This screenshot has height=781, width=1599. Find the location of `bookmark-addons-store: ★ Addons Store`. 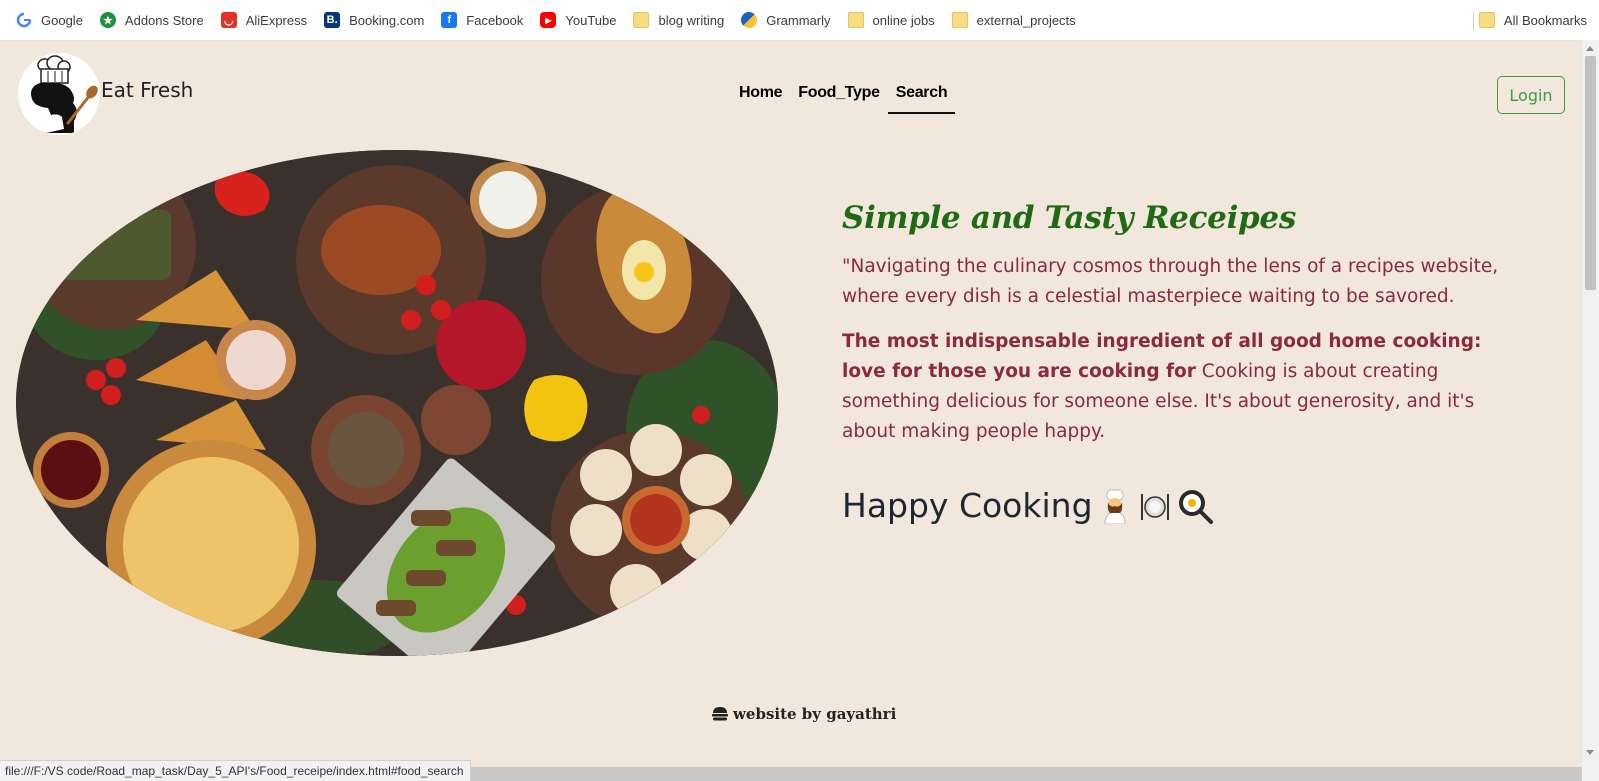

bookmark-addons-store: ★ Addons Store is located at coordinates (151, 20).